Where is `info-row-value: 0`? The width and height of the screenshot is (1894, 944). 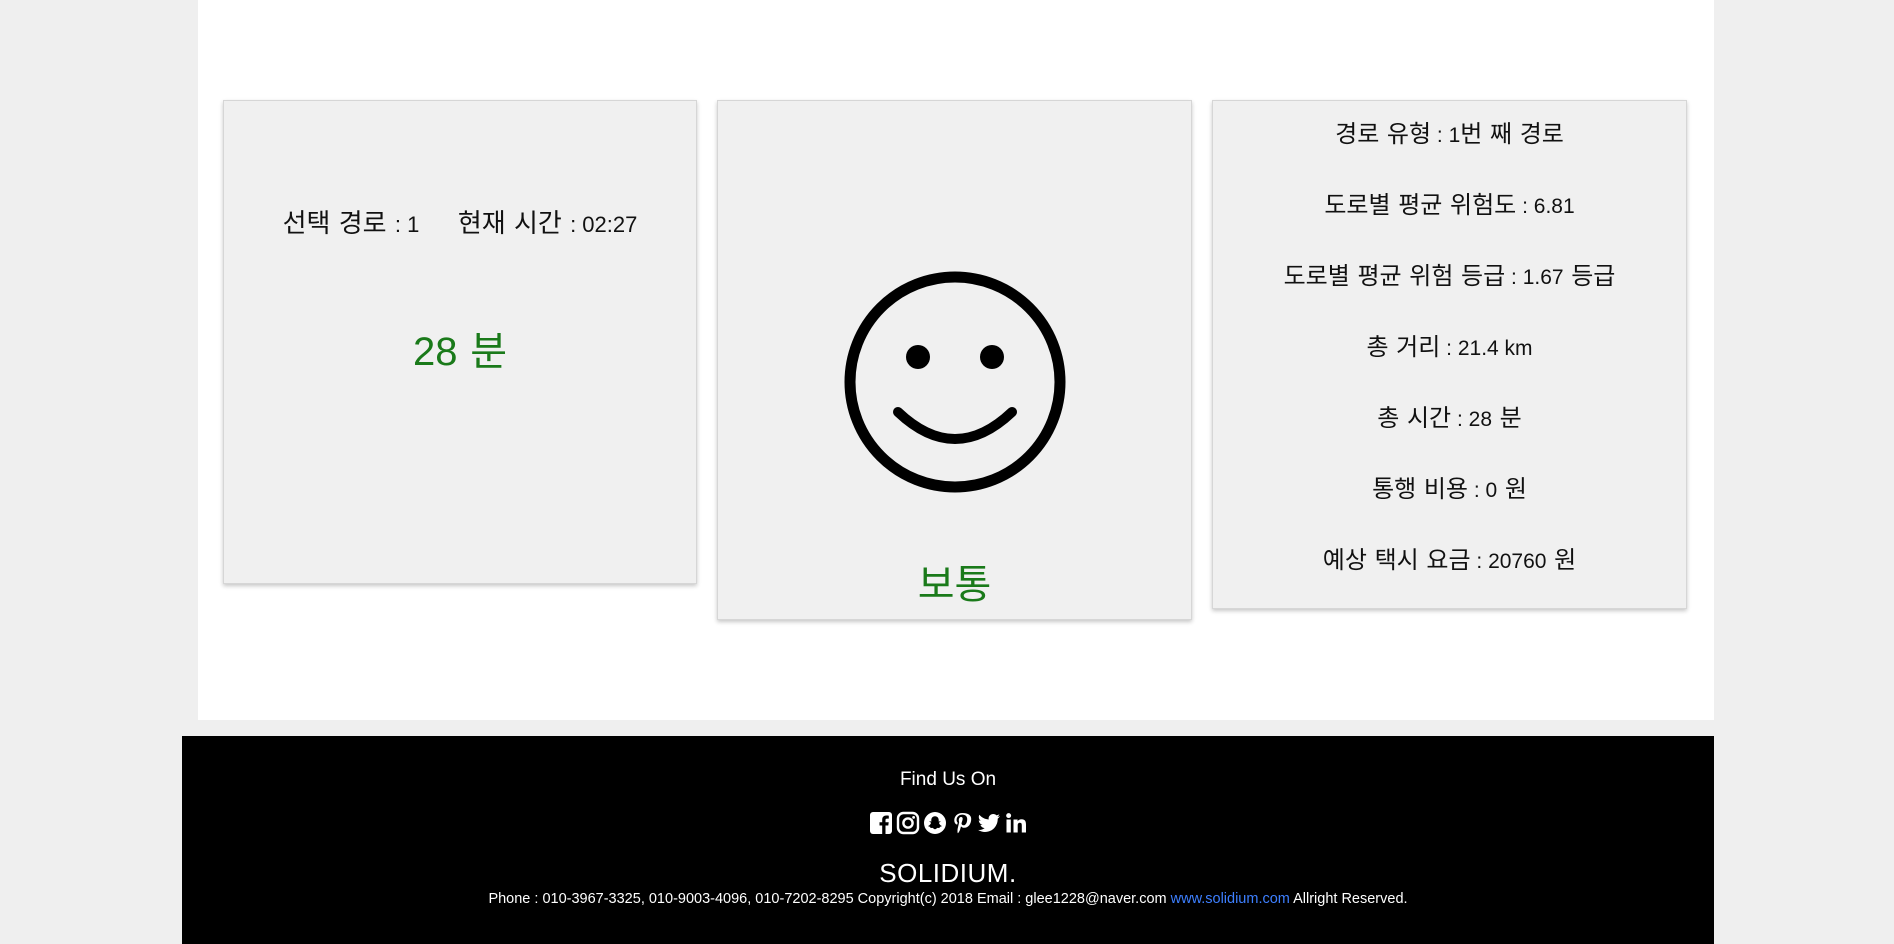
info-row-value: 0 is located at coordinates (1491, 490).